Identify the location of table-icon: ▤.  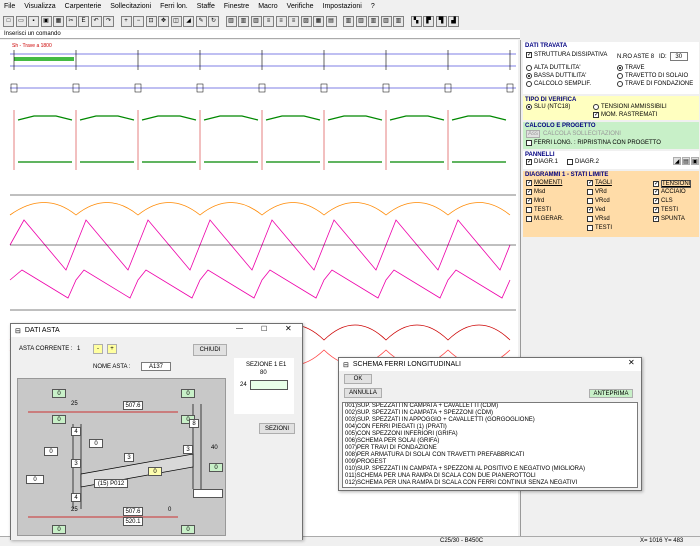
(331, 21).